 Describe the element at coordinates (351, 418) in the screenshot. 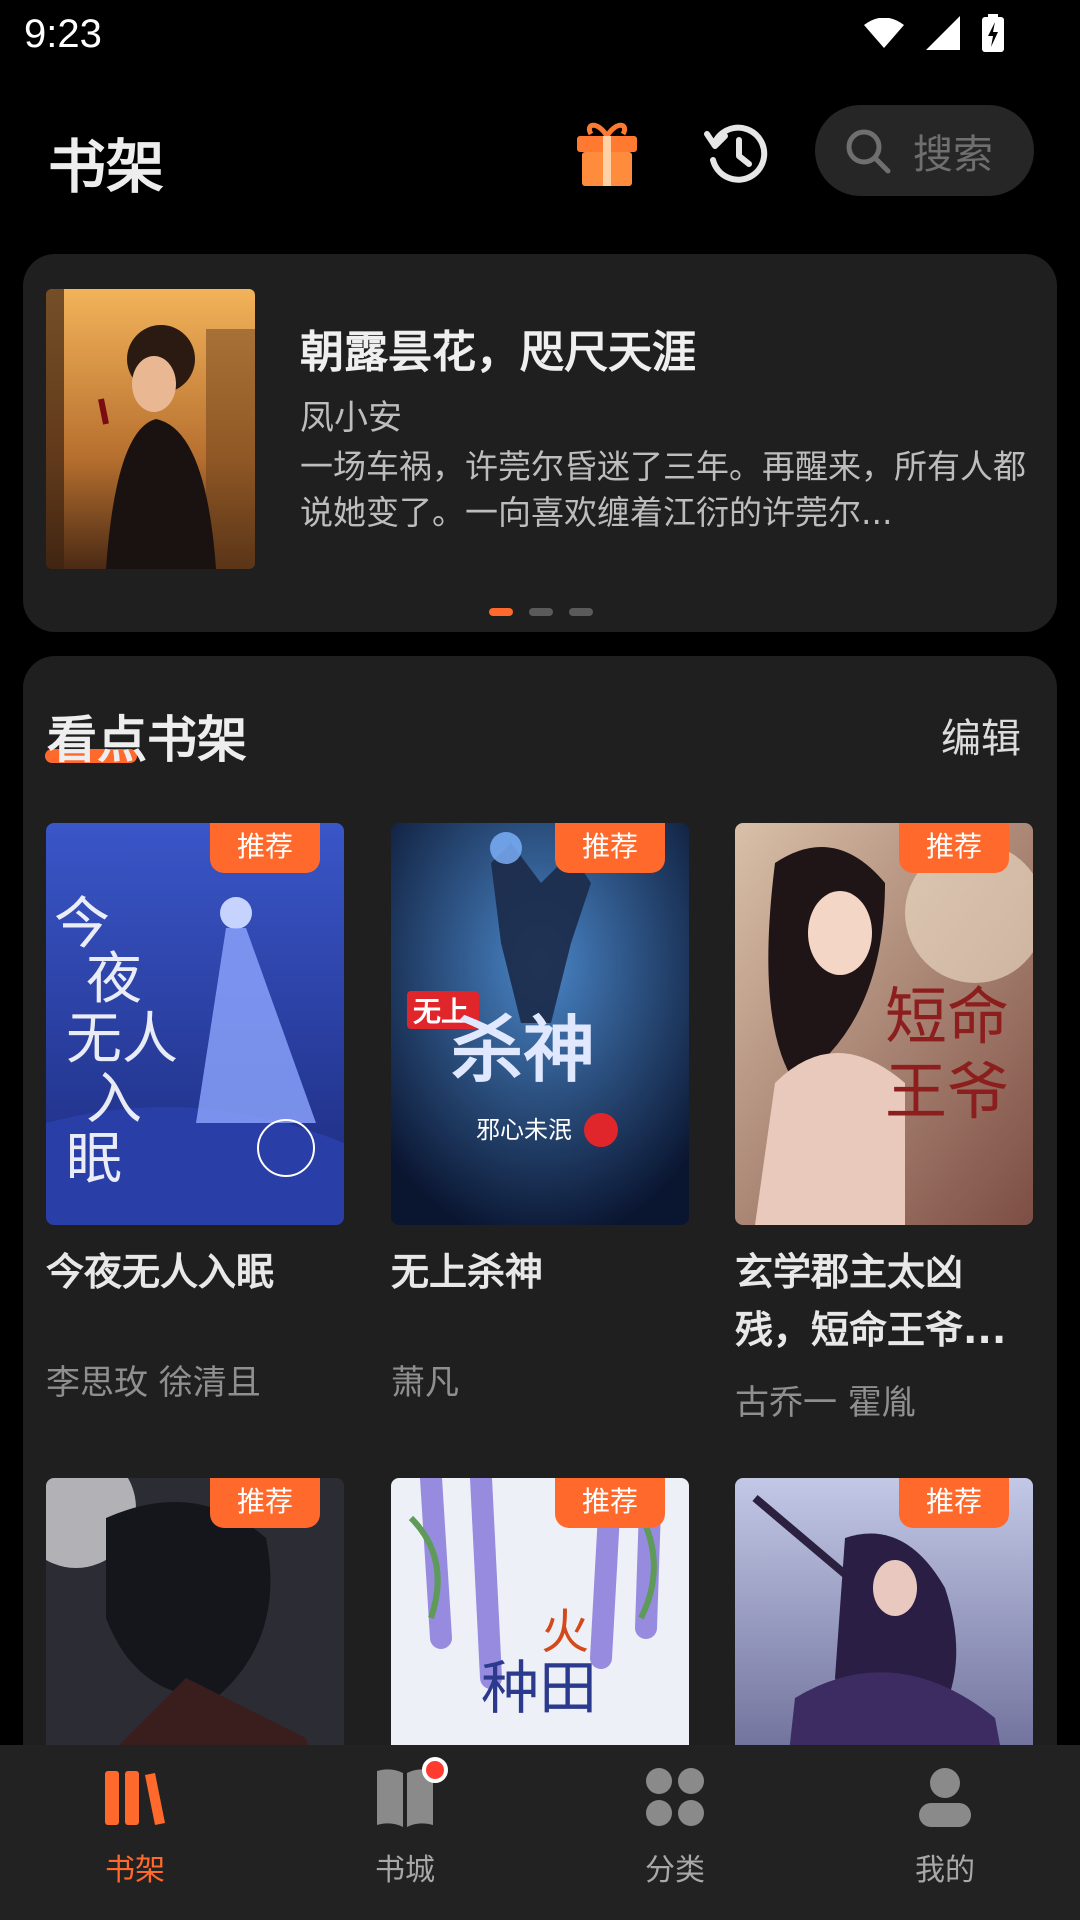

I see `banner-author: 凤小安` at that location.